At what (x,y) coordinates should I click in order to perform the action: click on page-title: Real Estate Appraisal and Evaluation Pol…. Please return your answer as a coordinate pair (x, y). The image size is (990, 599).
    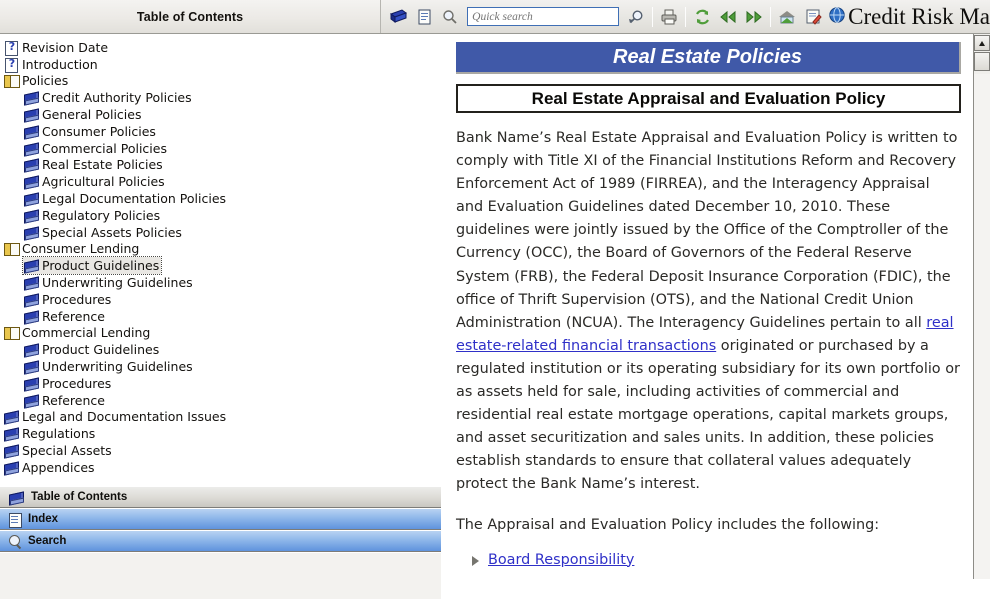
    Looking at the image, I should click on (708, 98).